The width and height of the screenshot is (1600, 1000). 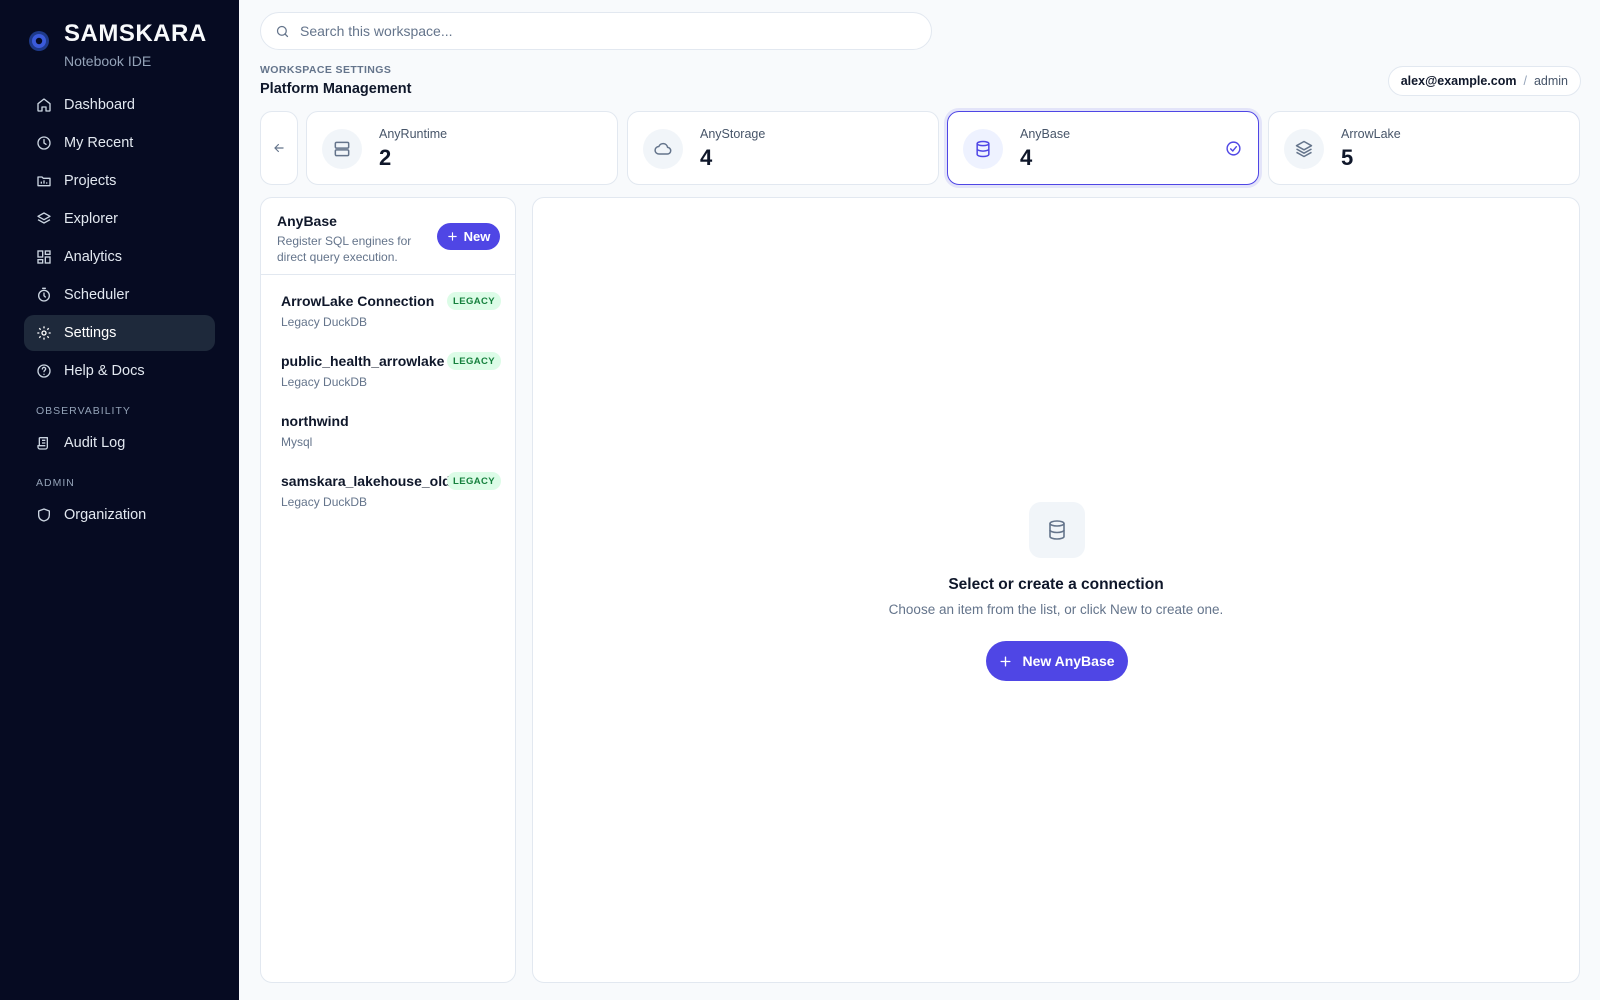 I want to click on stat-label: AnyBase, so click(x=1045, y=134).